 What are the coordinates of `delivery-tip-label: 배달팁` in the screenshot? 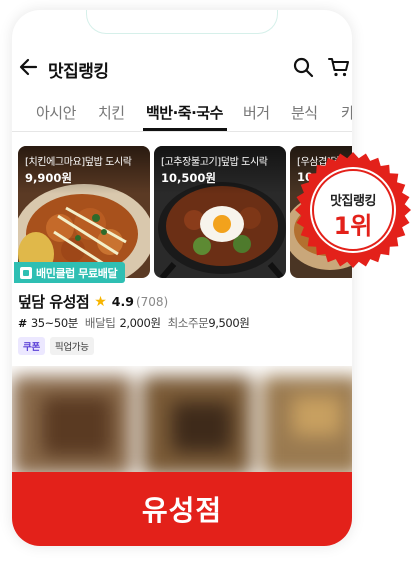 It's located at (100, 323).